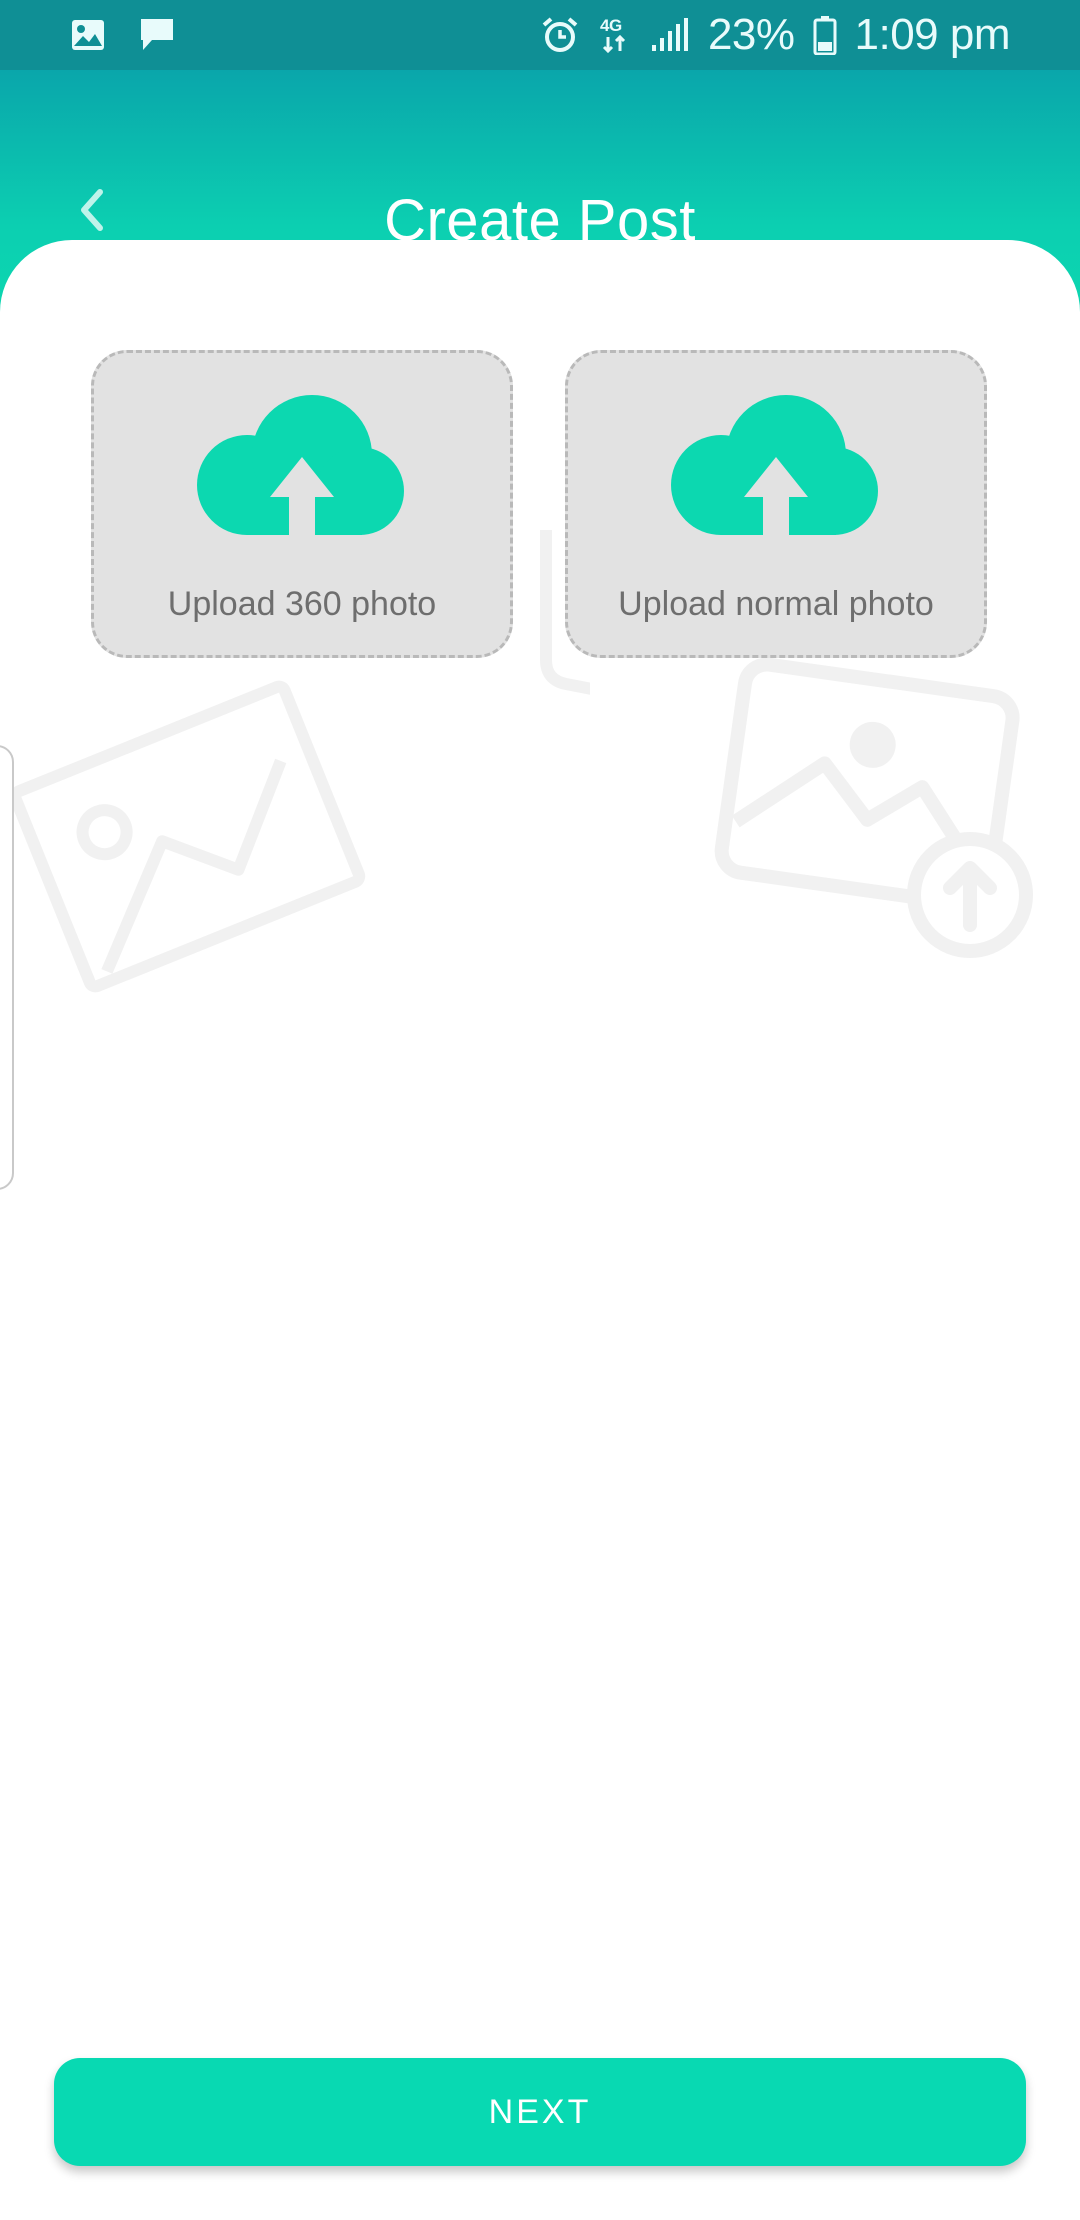  Describe the element at coordinates (7, 967) in the screenshot. I see `side-drawer-handle` at that location.